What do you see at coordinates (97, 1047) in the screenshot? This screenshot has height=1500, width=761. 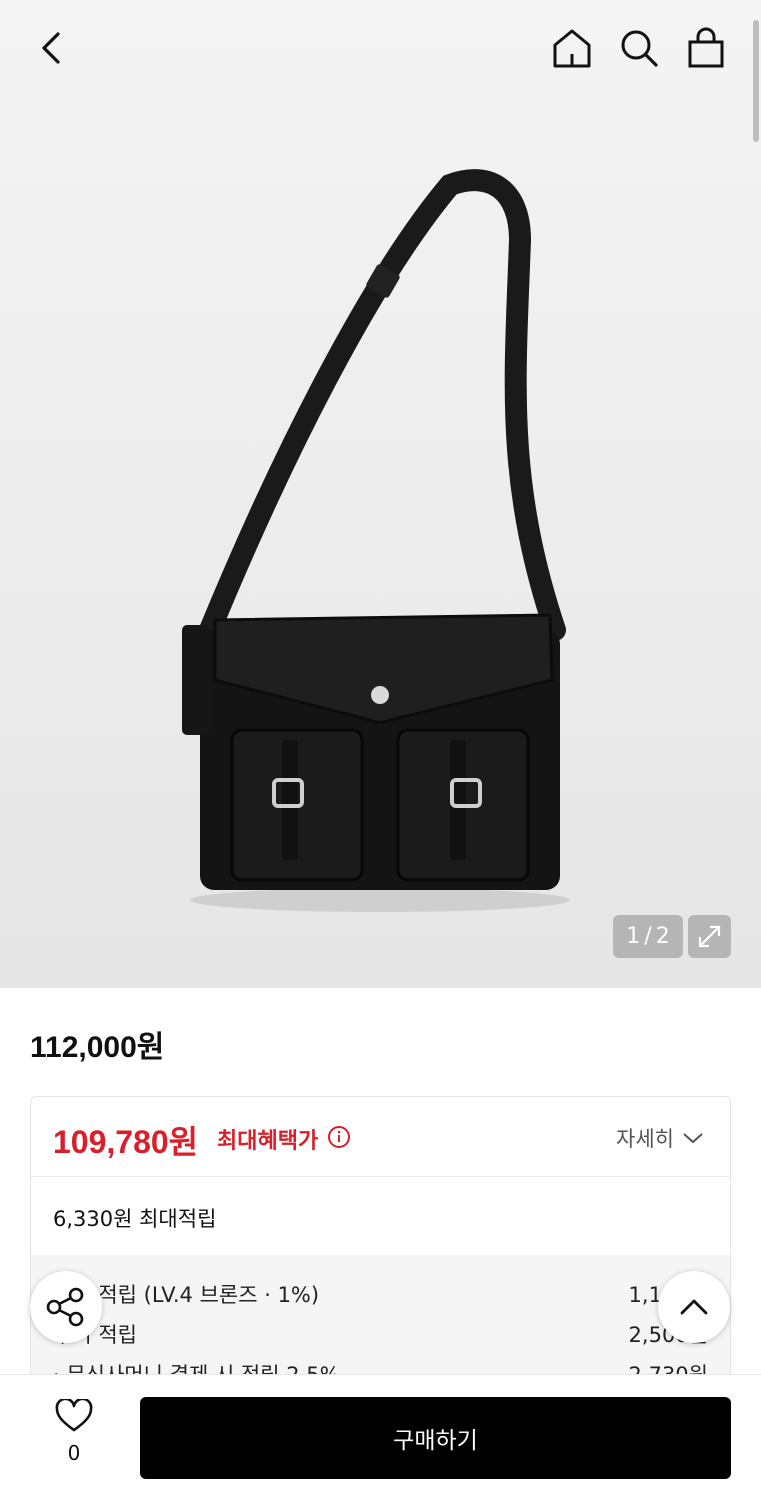 I see `original-price: 112,000원` at bounding box center [97, 1047].